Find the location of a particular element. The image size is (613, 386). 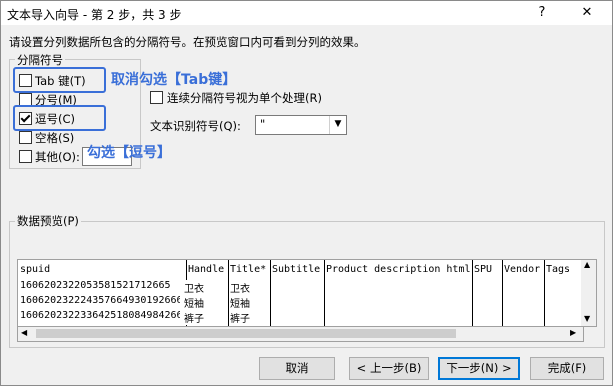

data-cell: 1606202322053581521712665 is located at coordinates (95, 285).